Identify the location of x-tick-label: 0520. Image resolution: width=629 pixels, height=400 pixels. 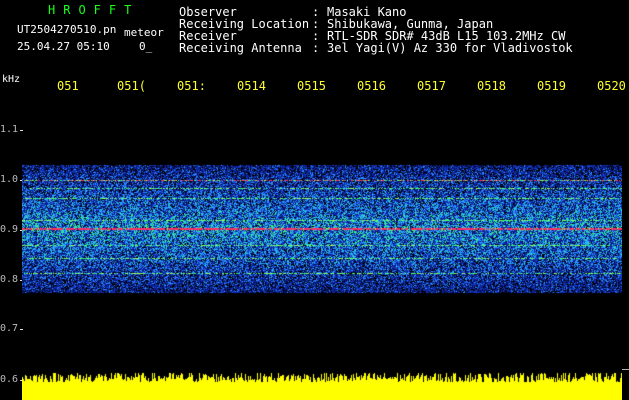
(611, 86).